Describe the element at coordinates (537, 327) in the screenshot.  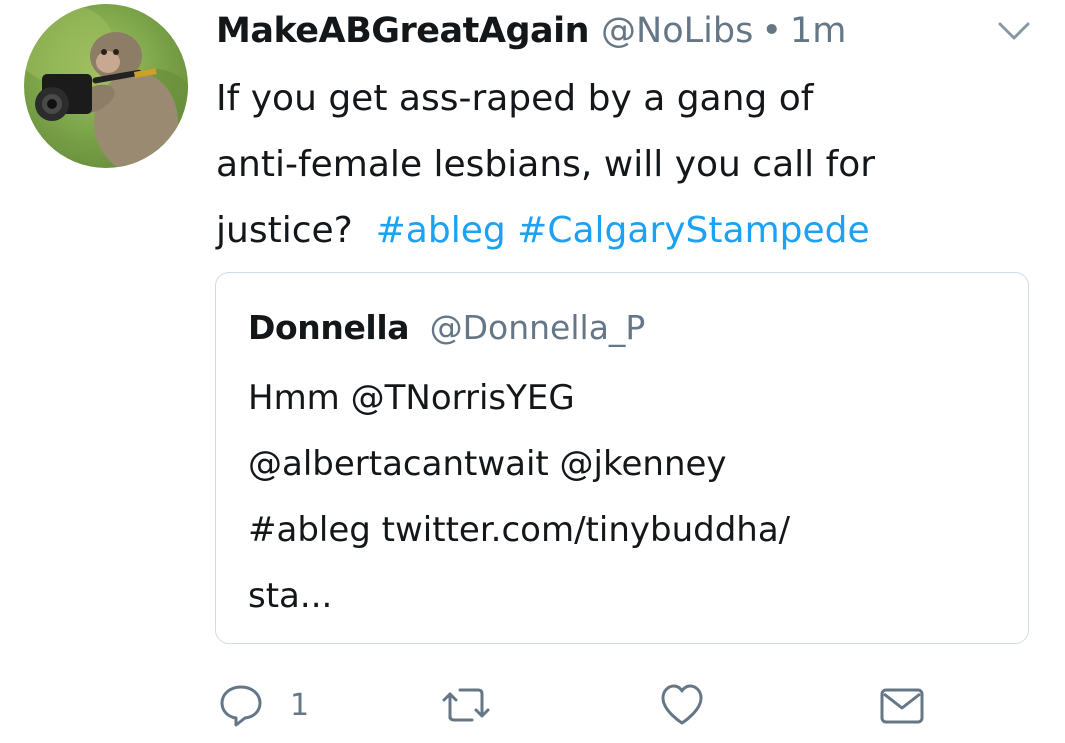
I see `quoted-user-handle: @Donnella_P` at that location.